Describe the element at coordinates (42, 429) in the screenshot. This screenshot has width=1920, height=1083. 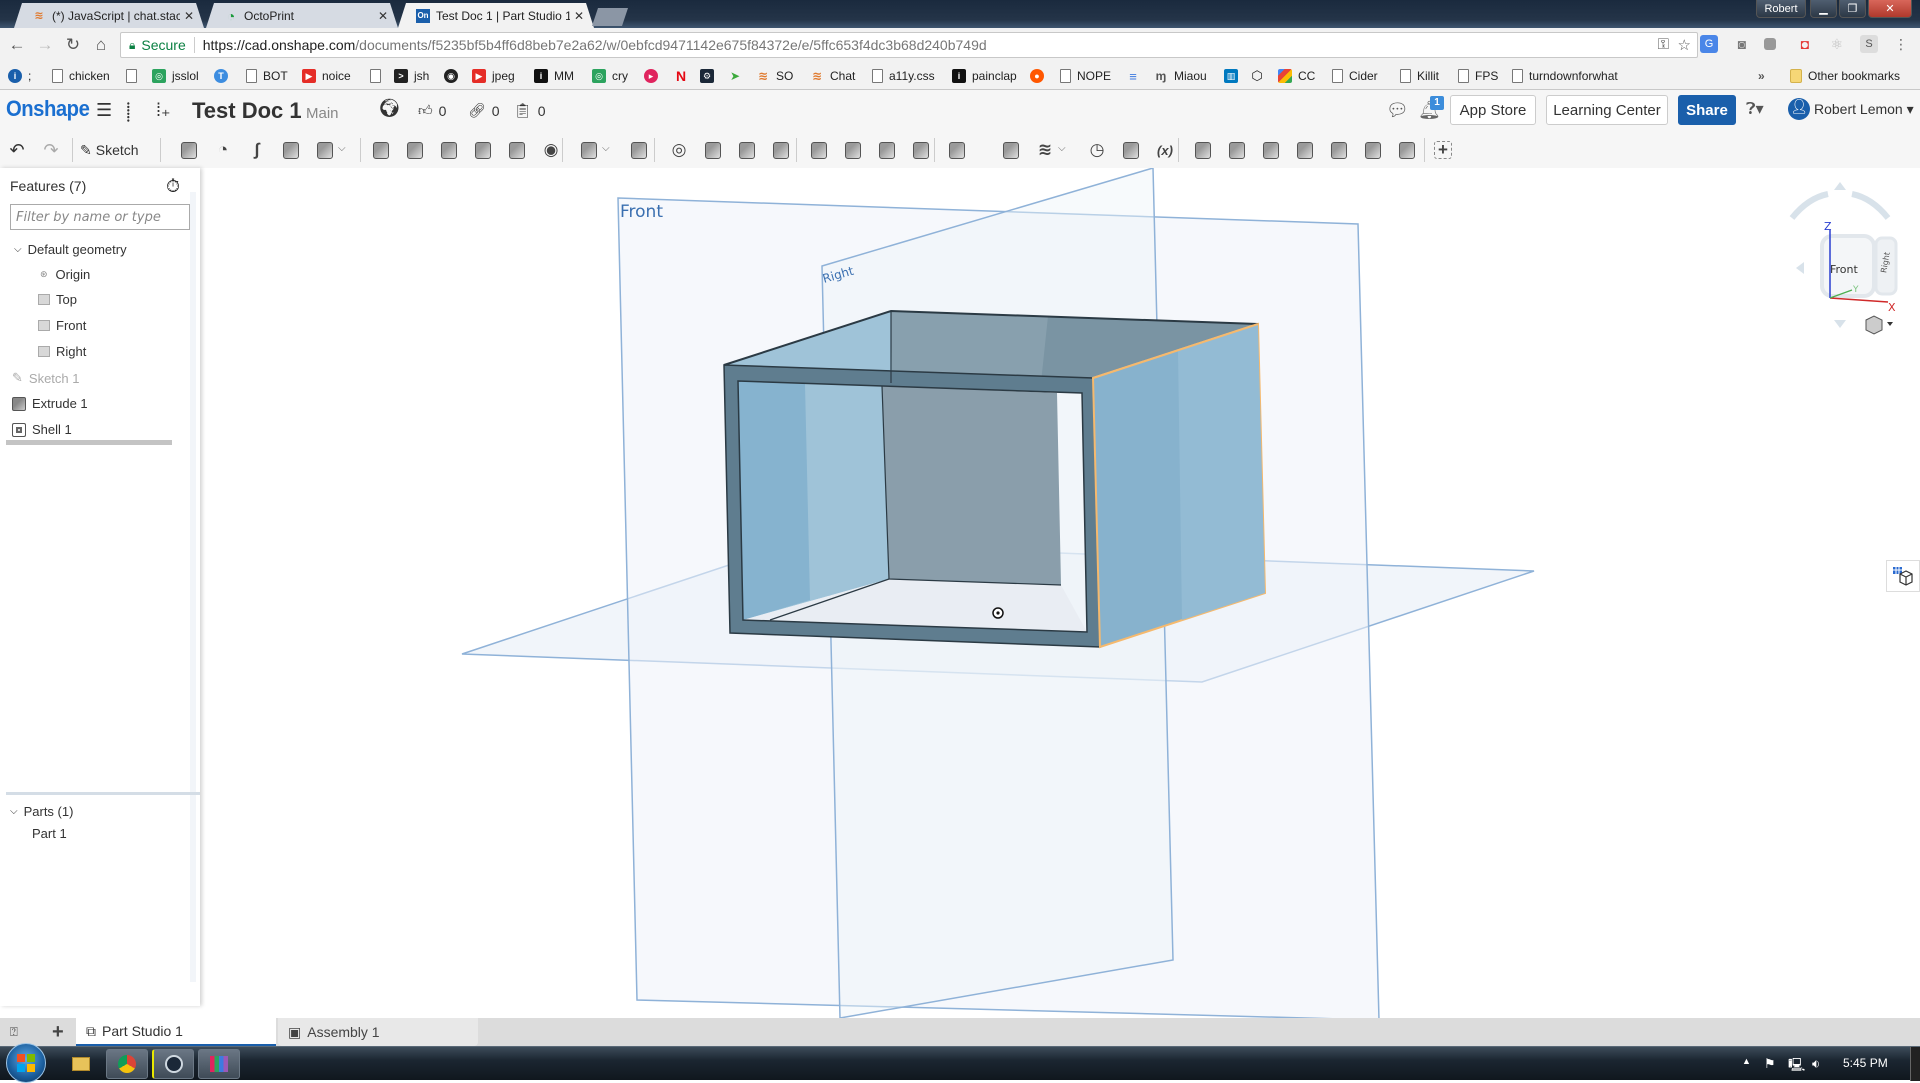
I see `feature-item-shell-1: Shell 1` at that location.